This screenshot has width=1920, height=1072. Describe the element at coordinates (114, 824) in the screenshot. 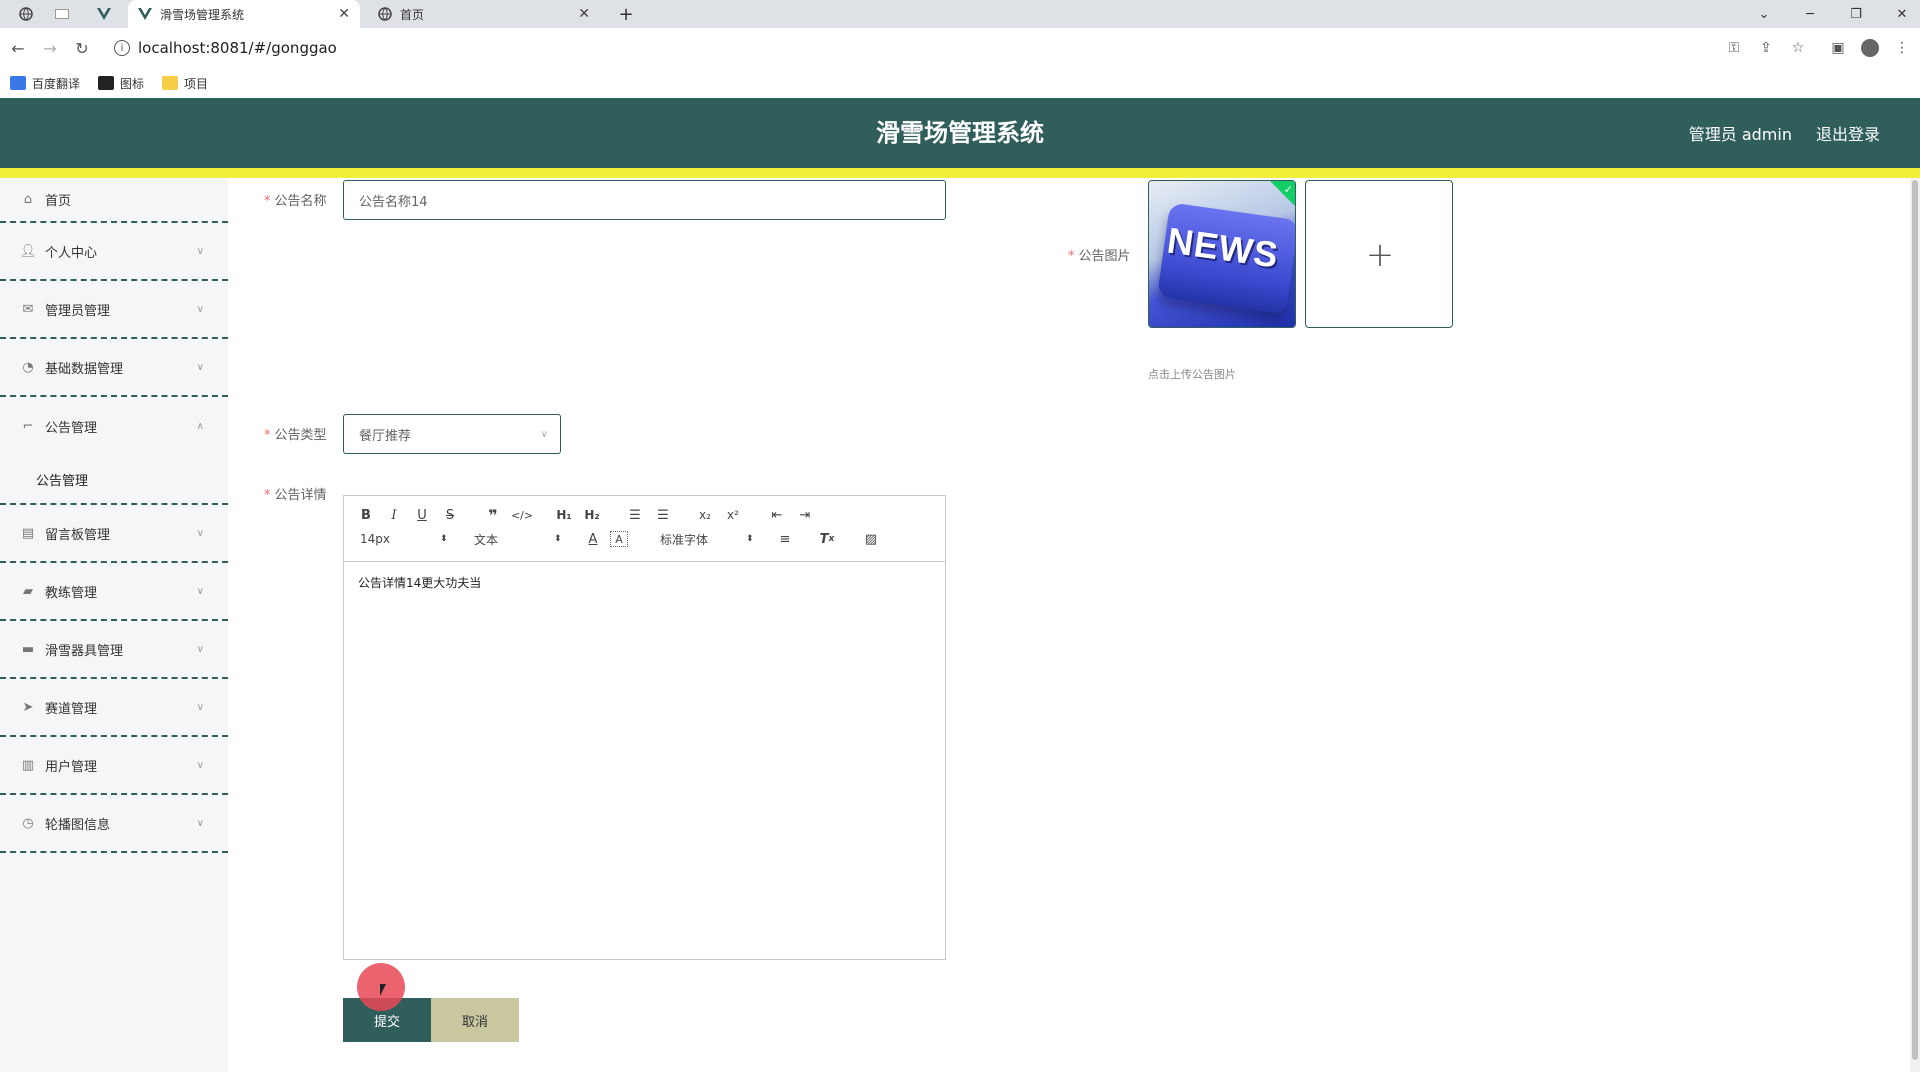

I see `sidebar-item-carousel: ◷ 轮播图信息 ∨` at that location.